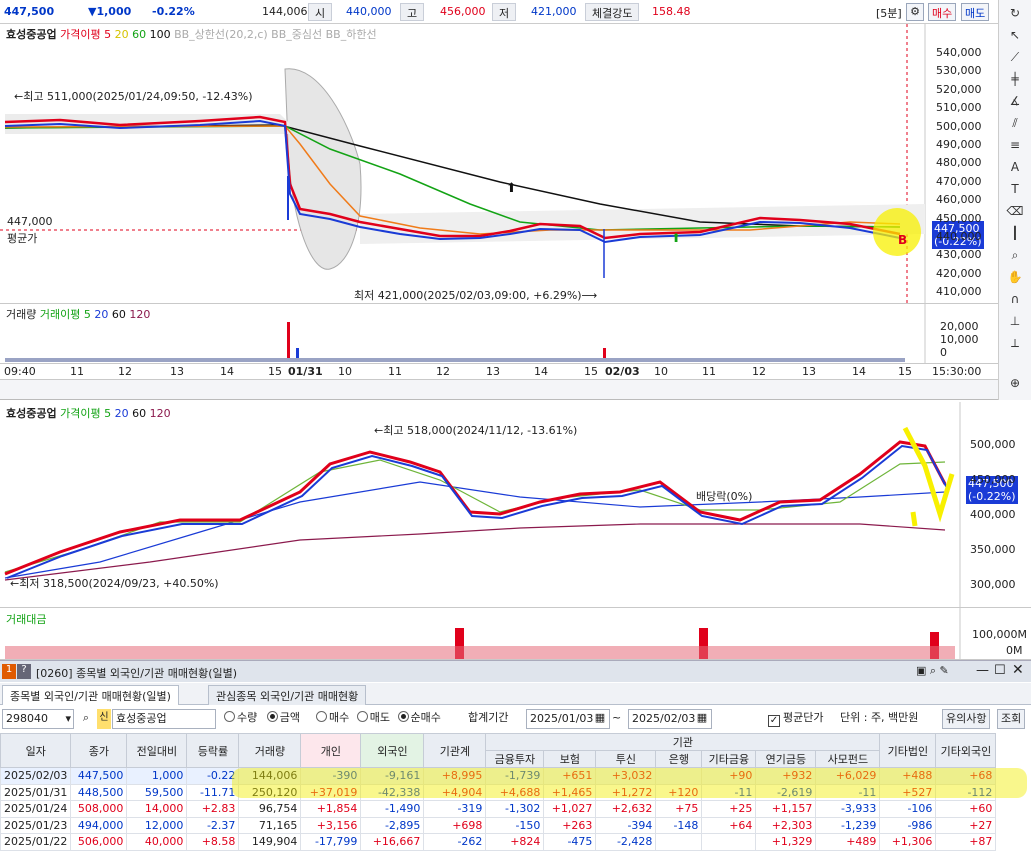  Describe the element at coordinates (959, 163) in the screenshot. I see `intraday-y-tick-6: 480,000` at that location.